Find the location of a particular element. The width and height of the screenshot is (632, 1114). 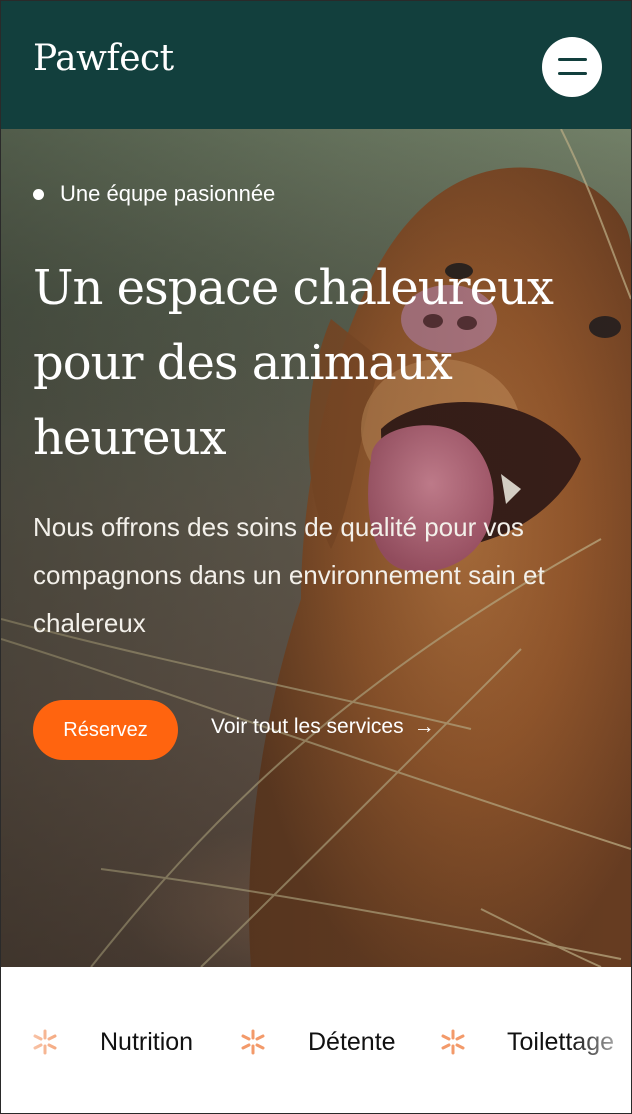

reserve-button: Réservez is located at coordinates (105, 730).